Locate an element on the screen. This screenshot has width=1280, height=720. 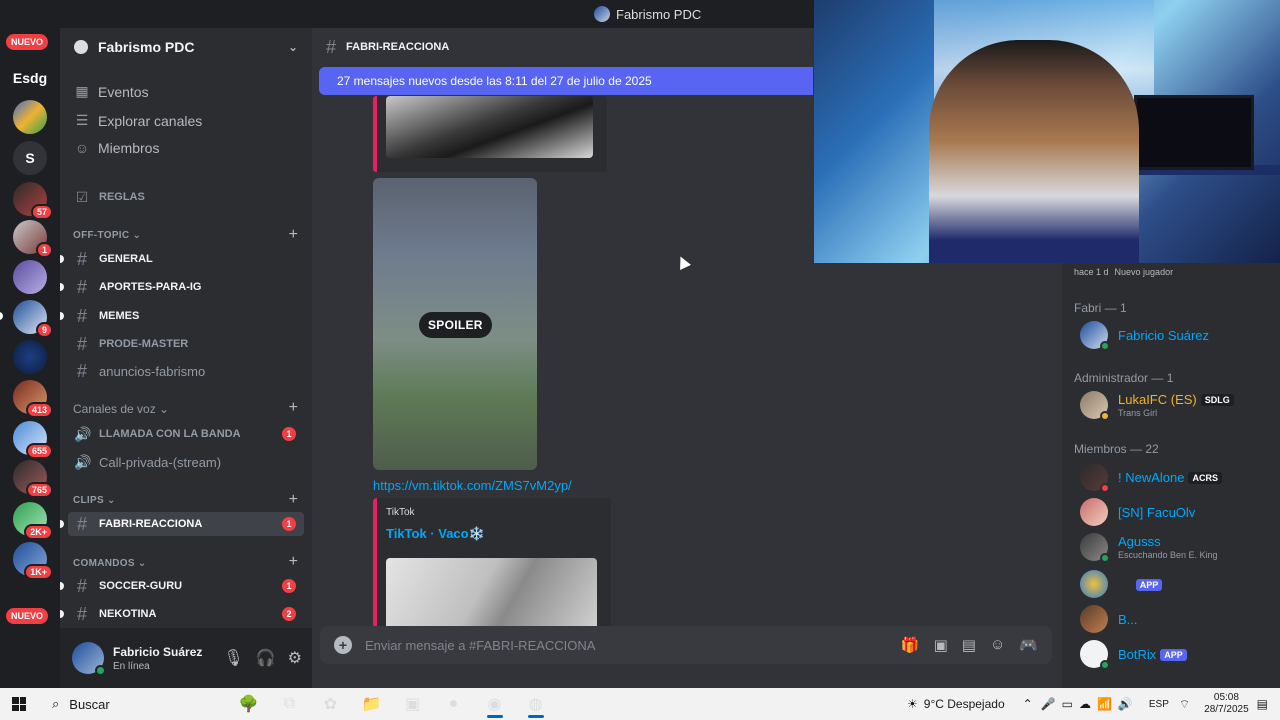
notification-icon: ▤ is located at coordinates (1262, 704).